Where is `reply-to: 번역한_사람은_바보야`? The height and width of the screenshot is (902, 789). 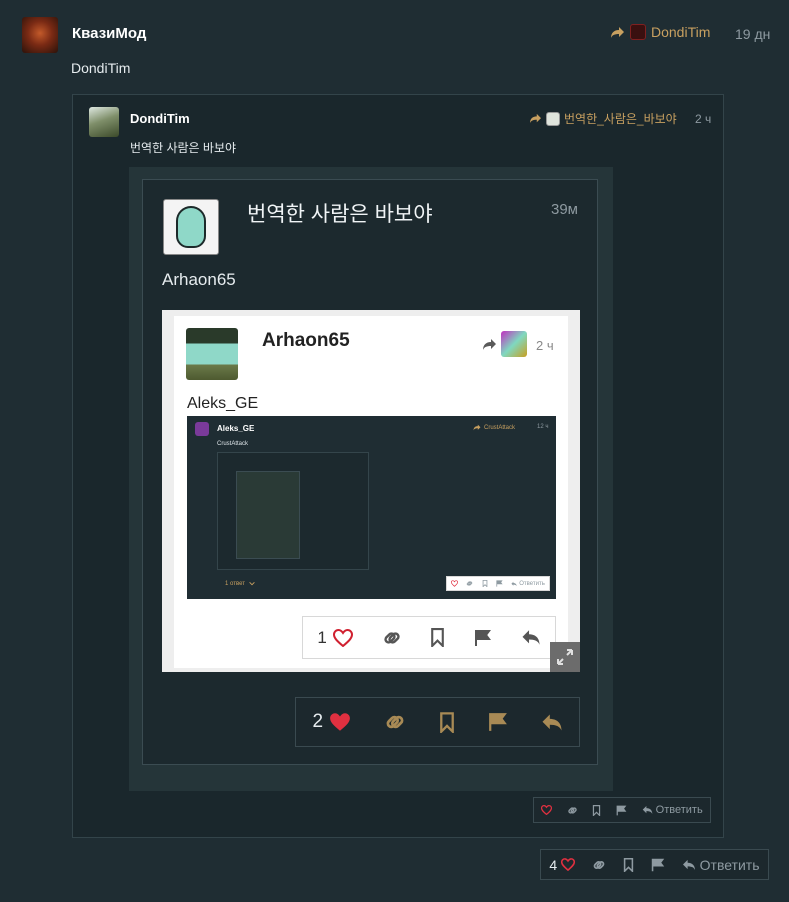 reply-to: 번역한_사람은_바보야 is located at coordinates (603, 118).